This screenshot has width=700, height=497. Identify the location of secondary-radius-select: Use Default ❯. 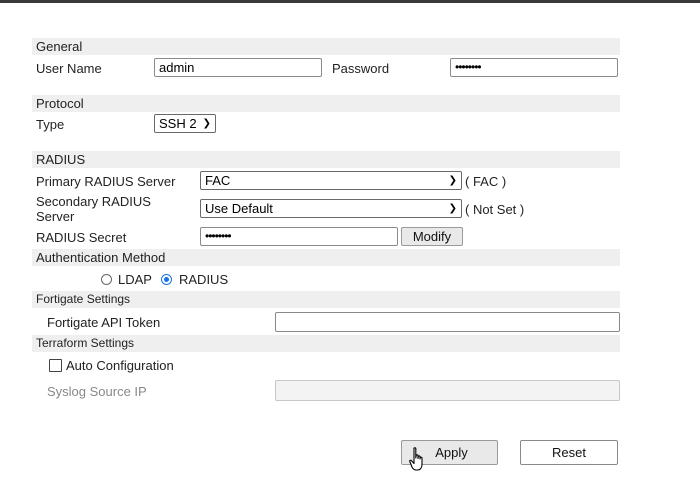
(331, 208).